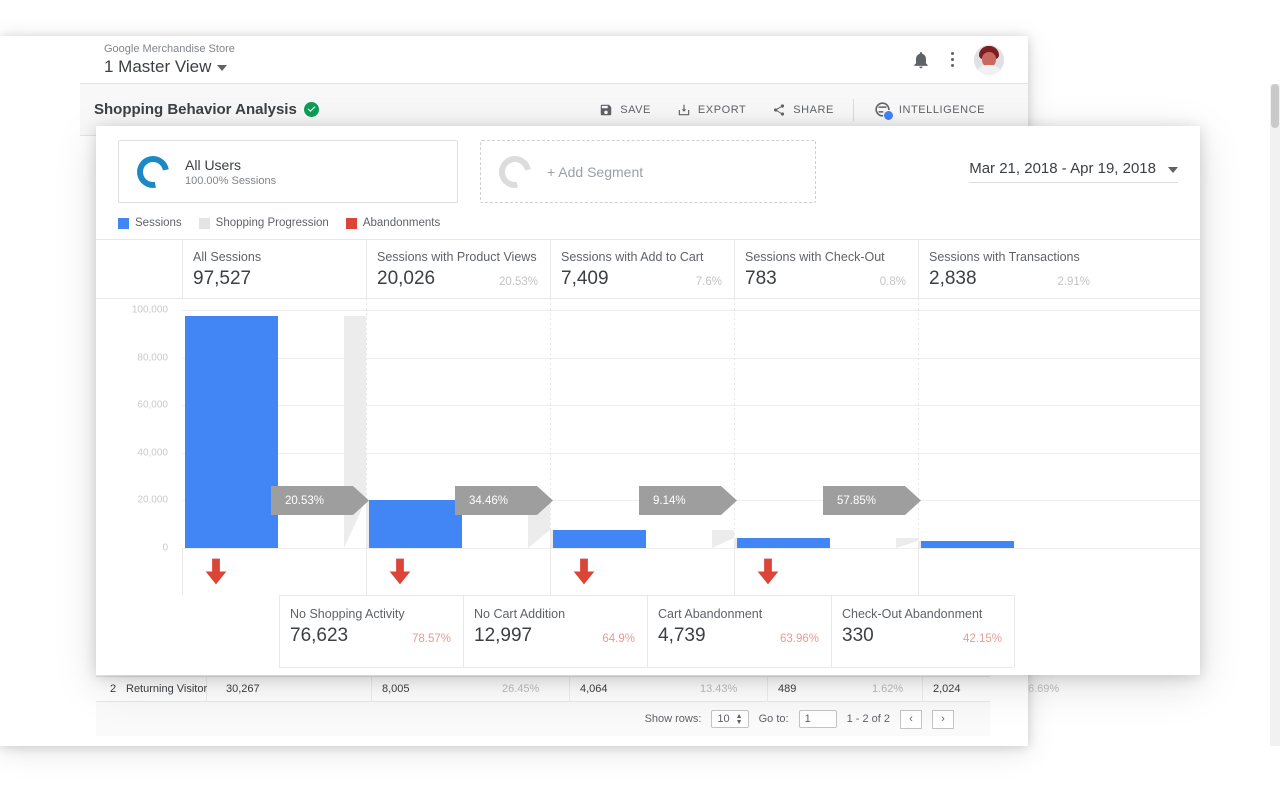 This screenshot has width=1280, height=800. What do you see at coordinates (503, 635) in the screenshot?
I see `abandonment-value: 12,997` at bounding box center [503, 635].